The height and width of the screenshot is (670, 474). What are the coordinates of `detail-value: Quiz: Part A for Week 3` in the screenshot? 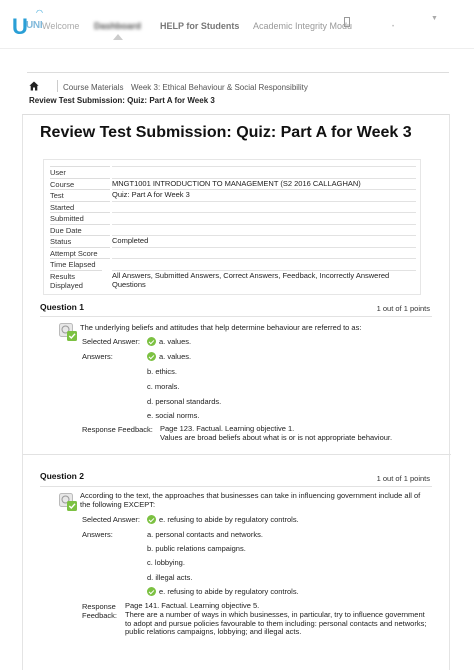 It's located at (151, 194).